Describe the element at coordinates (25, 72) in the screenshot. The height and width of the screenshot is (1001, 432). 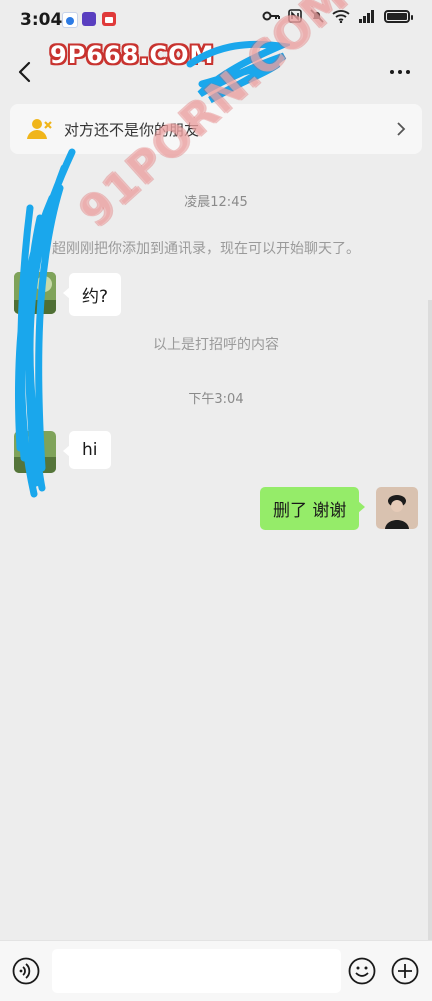
I see `chevron-left-icon` at that location.